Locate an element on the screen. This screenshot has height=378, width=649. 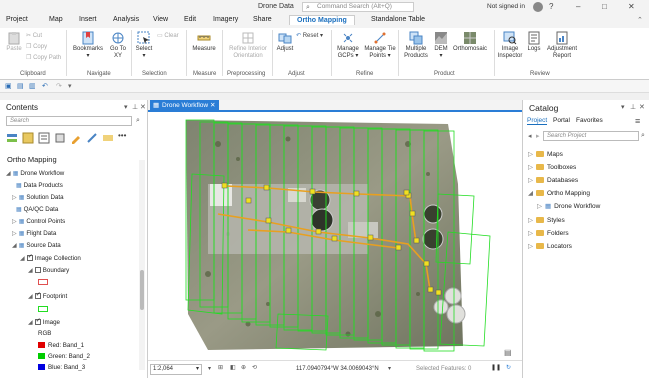
back-icon: ◂ is located at coordinates (530, 136).